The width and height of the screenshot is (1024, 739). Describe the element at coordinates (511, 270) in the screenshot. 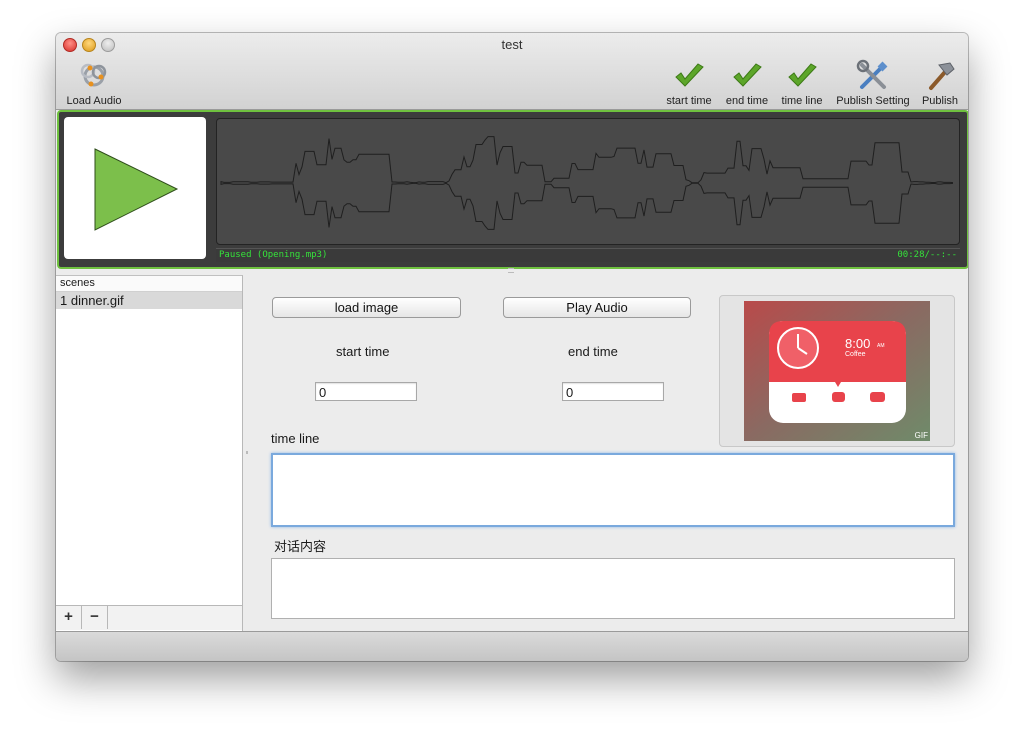

I see `split-view-grip` at that location.